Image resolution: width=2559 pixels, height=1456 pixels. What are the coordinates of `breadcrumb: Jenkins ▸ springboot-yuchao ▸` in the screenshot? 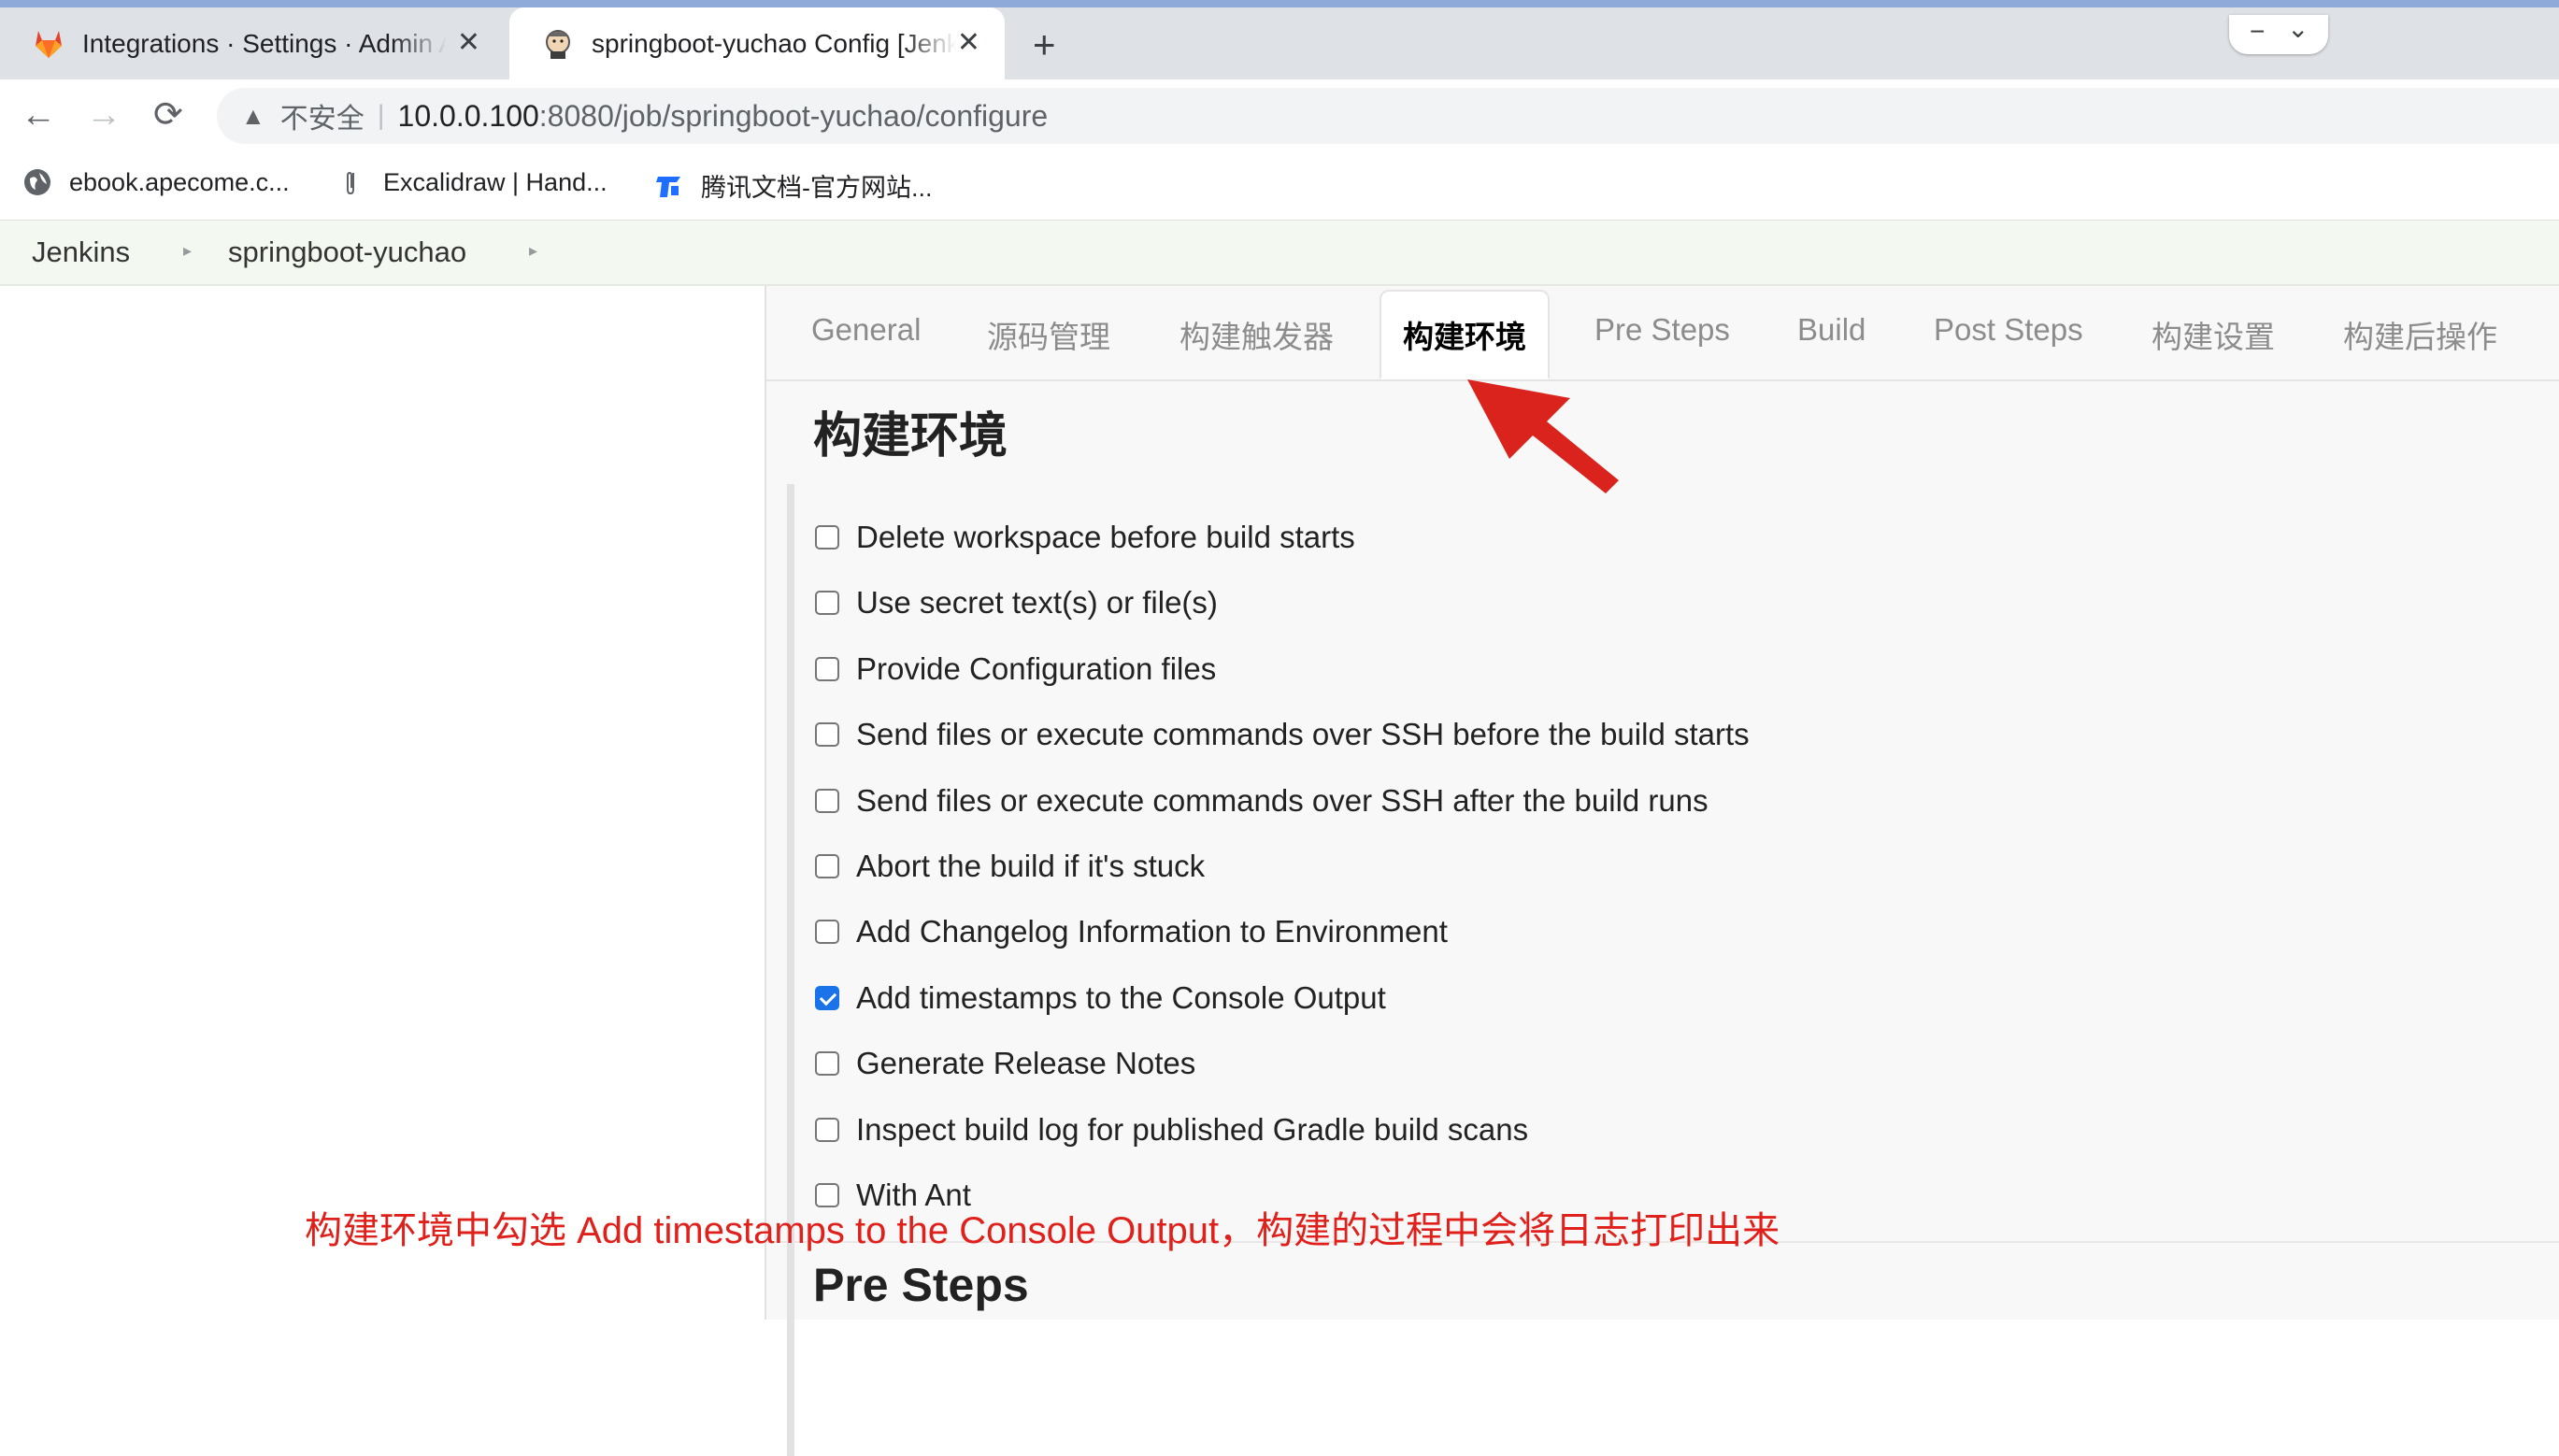 It's located at (1279, 253).